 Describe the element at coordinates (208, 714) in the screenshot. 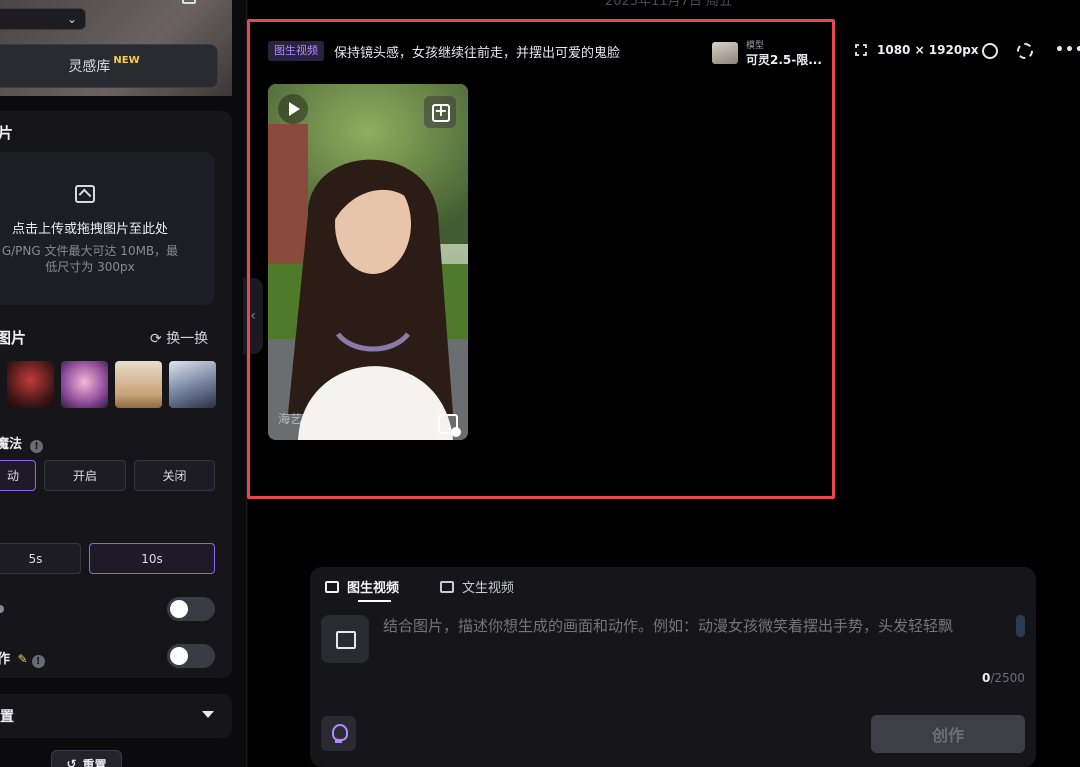

I see `caret-down-icon` at that location.